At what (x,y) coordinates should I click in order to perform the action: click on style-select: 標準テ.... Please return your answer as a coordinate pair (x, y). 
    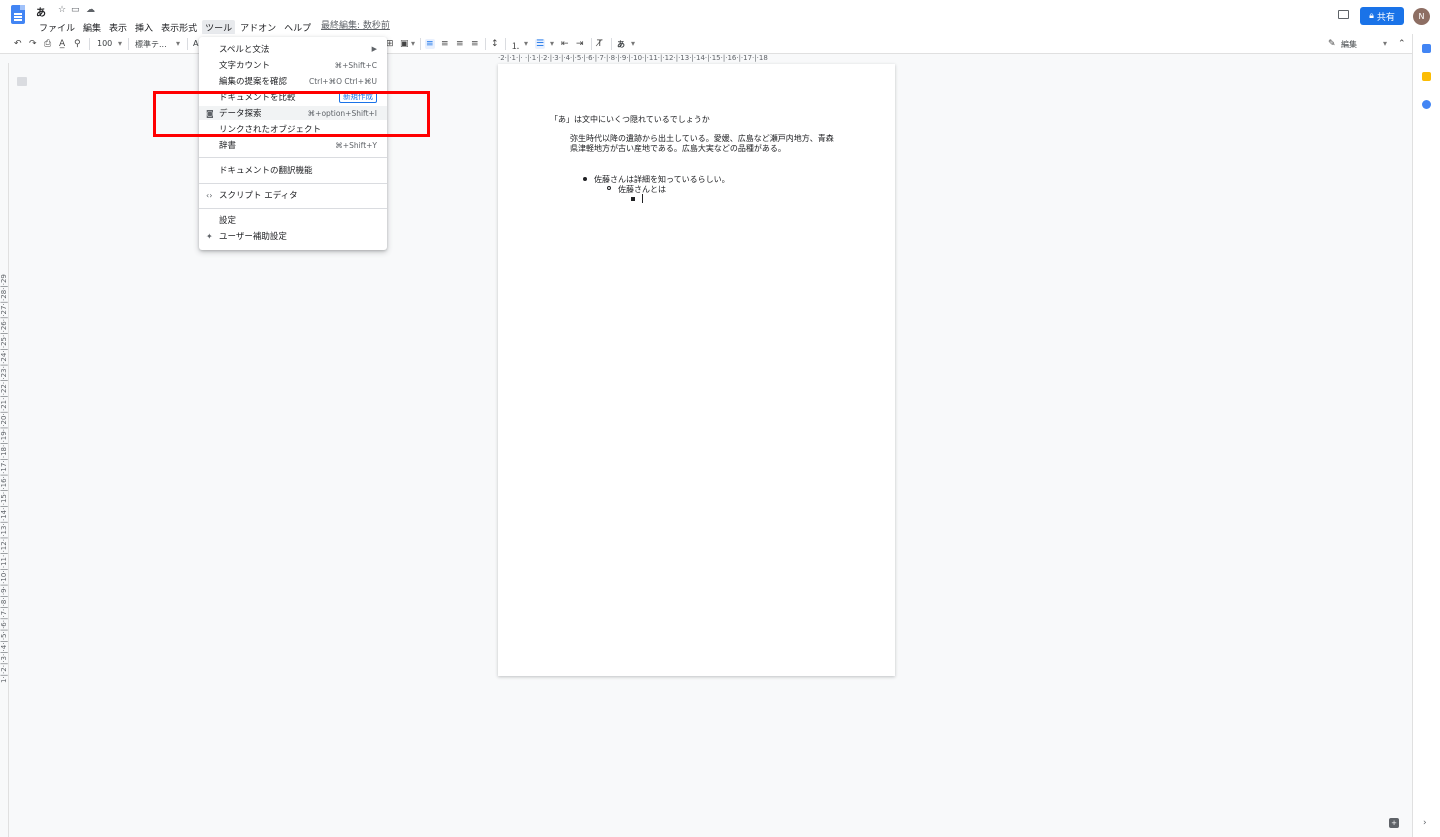
    Looking at the image, I should click on (151, 44).